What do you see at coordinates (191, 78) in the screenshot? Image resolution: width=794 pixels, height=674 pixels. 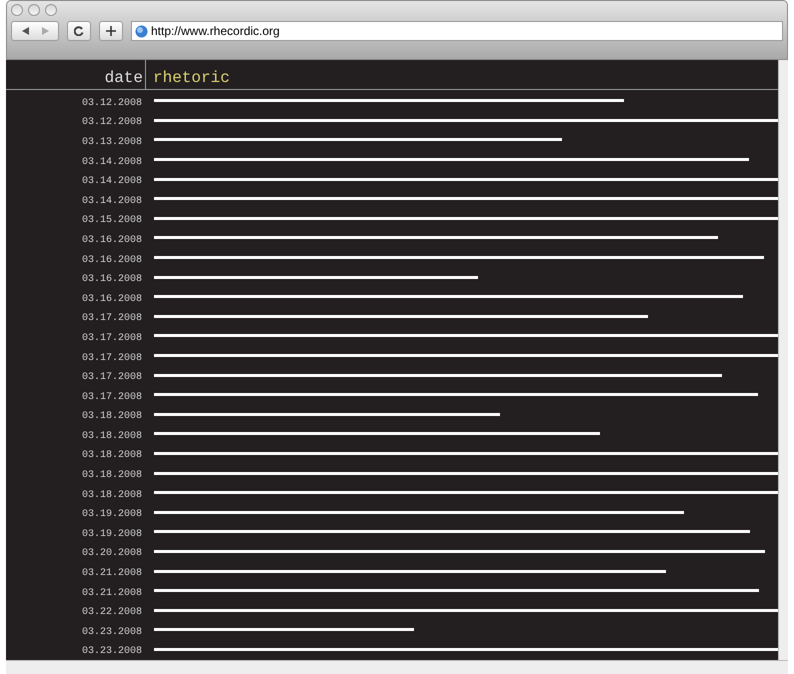 I see `column-header: rhetoric` at bounding box center [191, 78].